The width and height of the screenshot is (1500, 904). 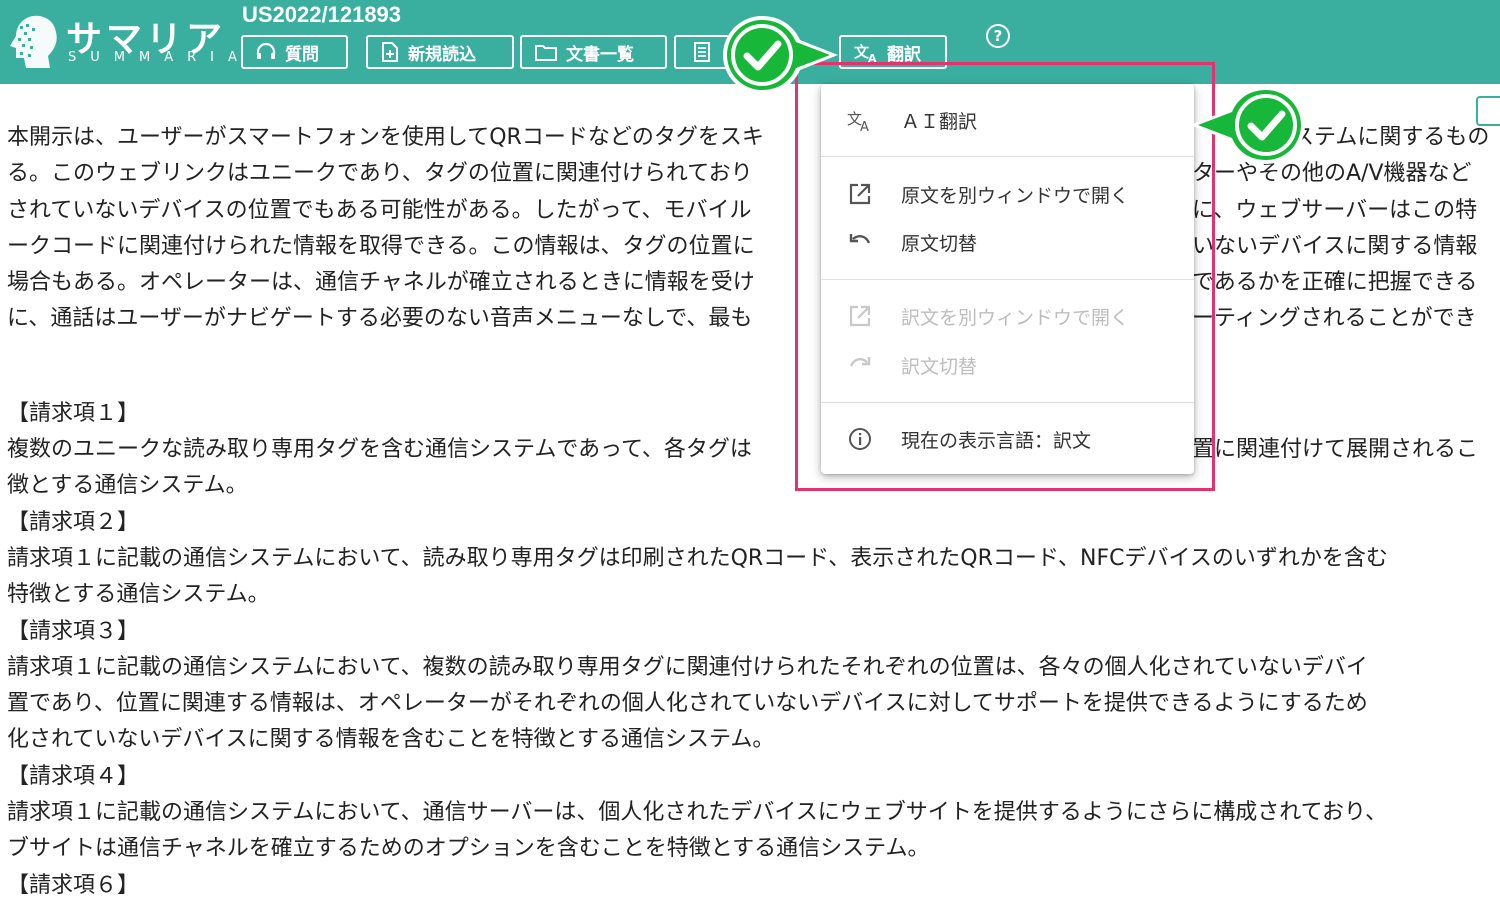 What do you see at coordinates (1015, 318) in the screenshot?
I see `menu-item-label: 訳文を別ウィンドウで開く` at bounding box center [1015, 318].